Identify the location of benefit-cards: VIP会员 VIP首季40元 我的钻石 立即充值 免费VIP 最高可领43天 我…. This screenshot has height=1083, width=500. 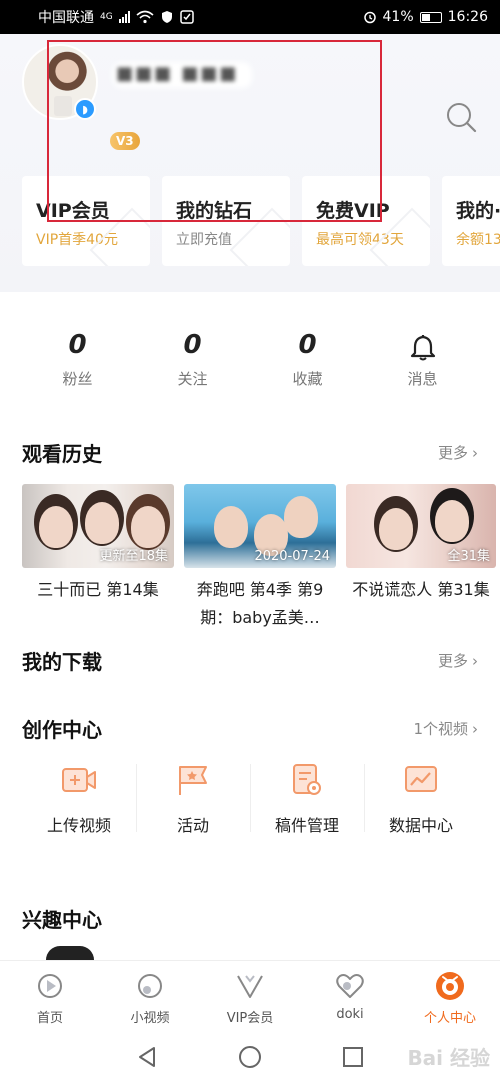
(261, 221).